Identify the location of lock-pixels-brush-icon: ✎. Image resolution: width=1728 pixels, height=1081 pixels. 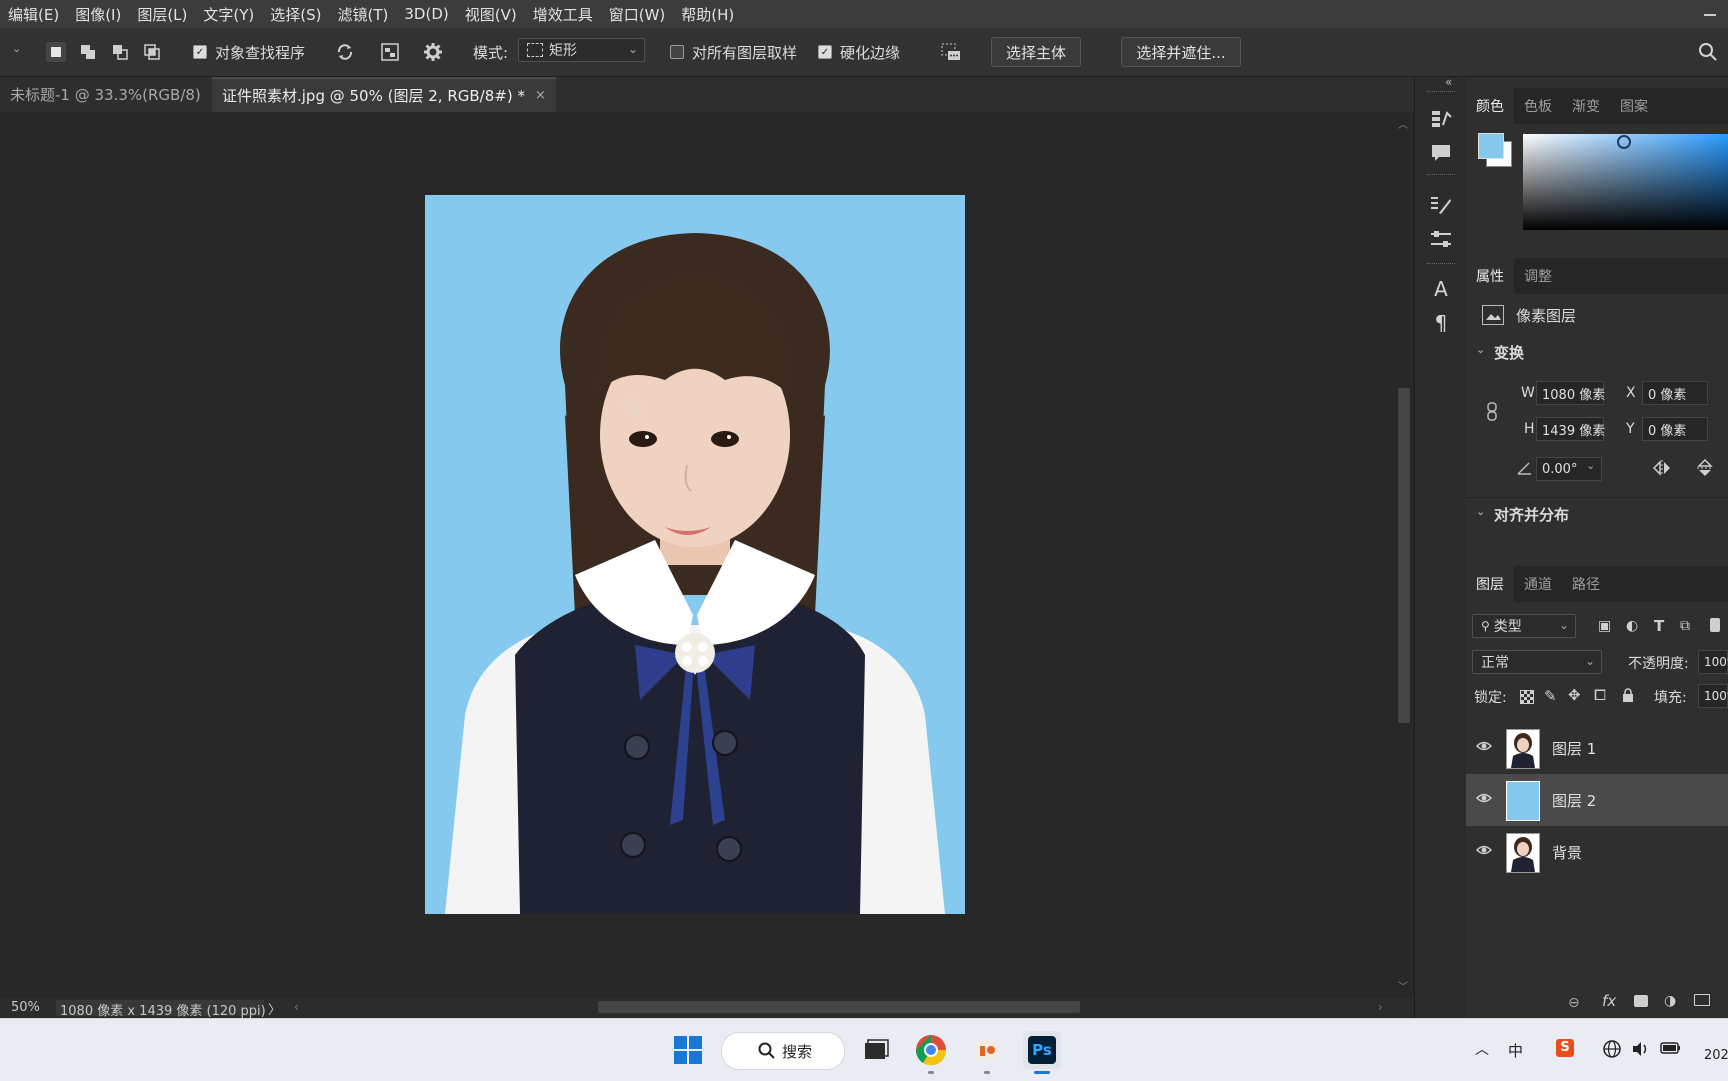
(1550, 696).